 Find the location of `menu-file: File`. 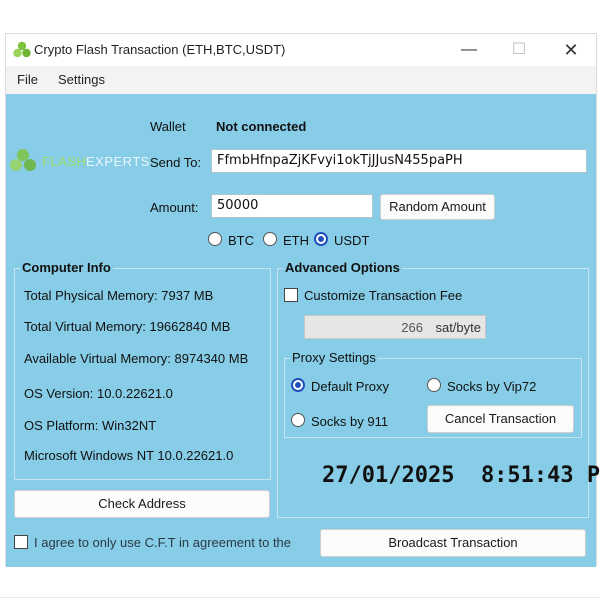

menu-file: File is located at coordinates (27, 79).